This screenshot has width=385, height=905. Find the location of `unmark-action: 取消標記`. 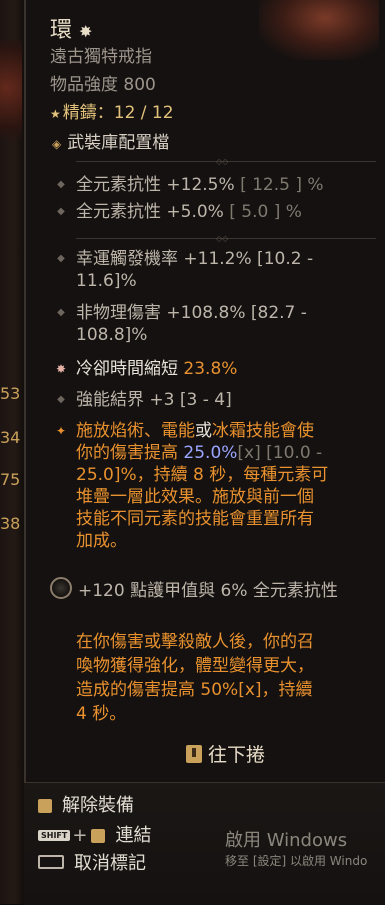

unmark-action: 取消標記 is located at coordinates (92, 862).